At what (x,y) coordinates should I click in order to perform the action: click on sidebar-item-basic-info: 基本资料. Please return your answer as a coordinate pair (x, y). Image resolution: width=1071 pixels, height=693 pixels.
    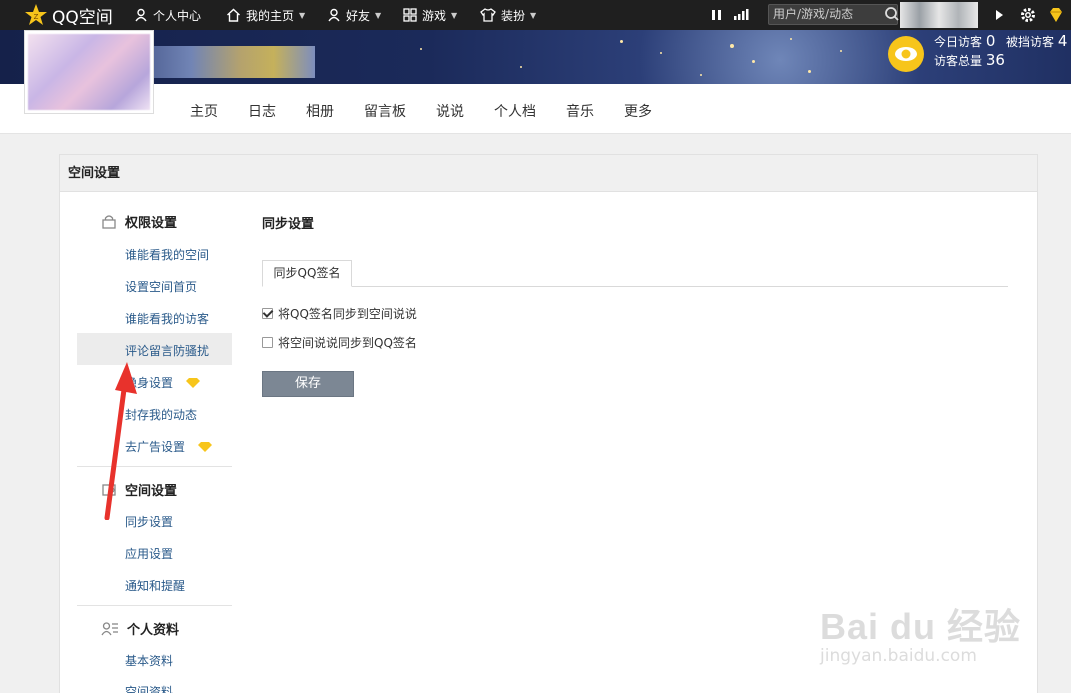
    Looking at the image, I should click on (149, 660).